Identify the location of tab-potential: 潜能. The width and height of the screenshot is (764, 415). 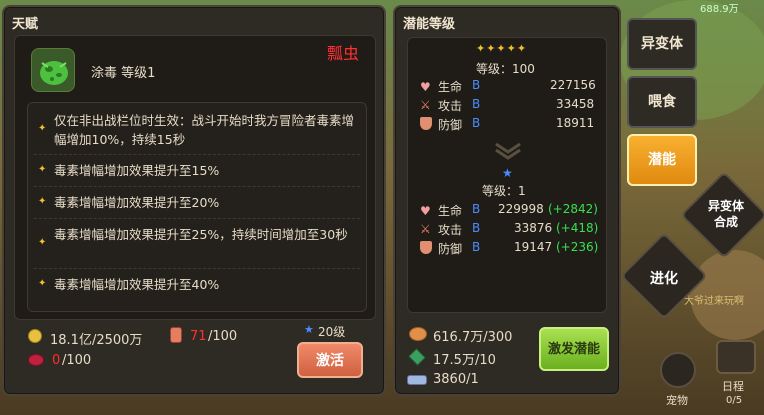
(662, 160).